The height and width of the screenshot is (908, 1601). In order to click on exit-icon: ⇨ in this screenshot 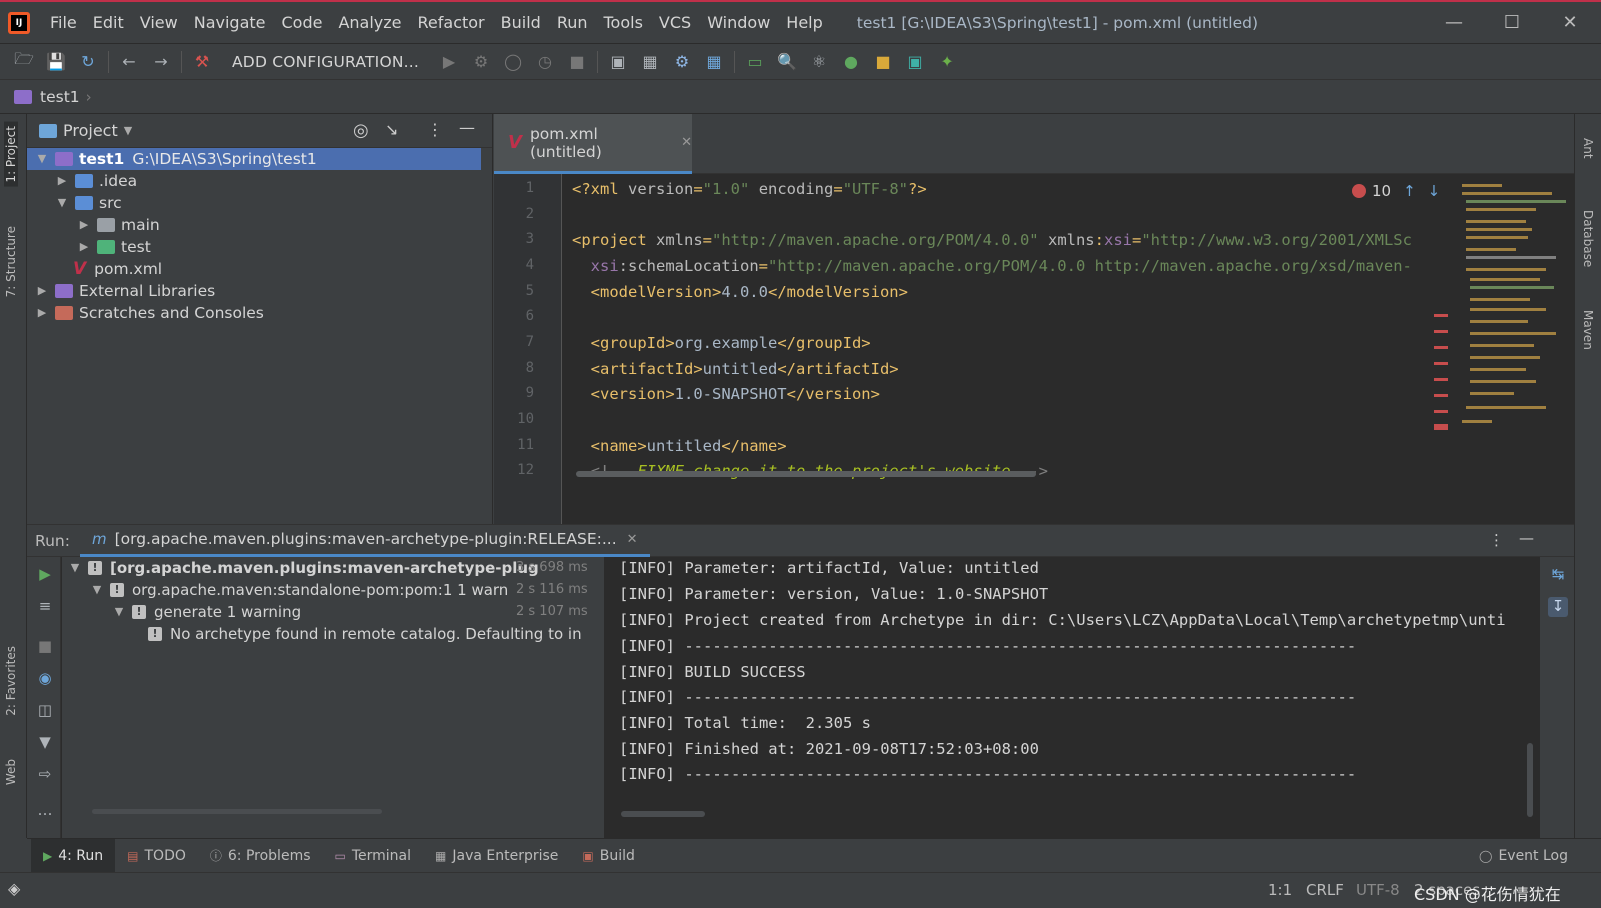, I will do `click(45, 775)`.